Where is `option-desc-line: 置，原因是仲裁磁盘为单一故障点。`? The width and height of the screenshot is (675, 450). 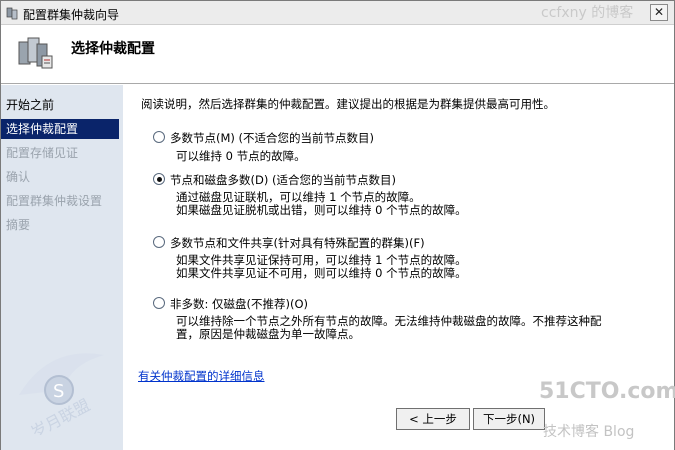 option-desc-line: 置，原因是仲裁磁盘为单一故障点。 is located at coordinates (268, 334).